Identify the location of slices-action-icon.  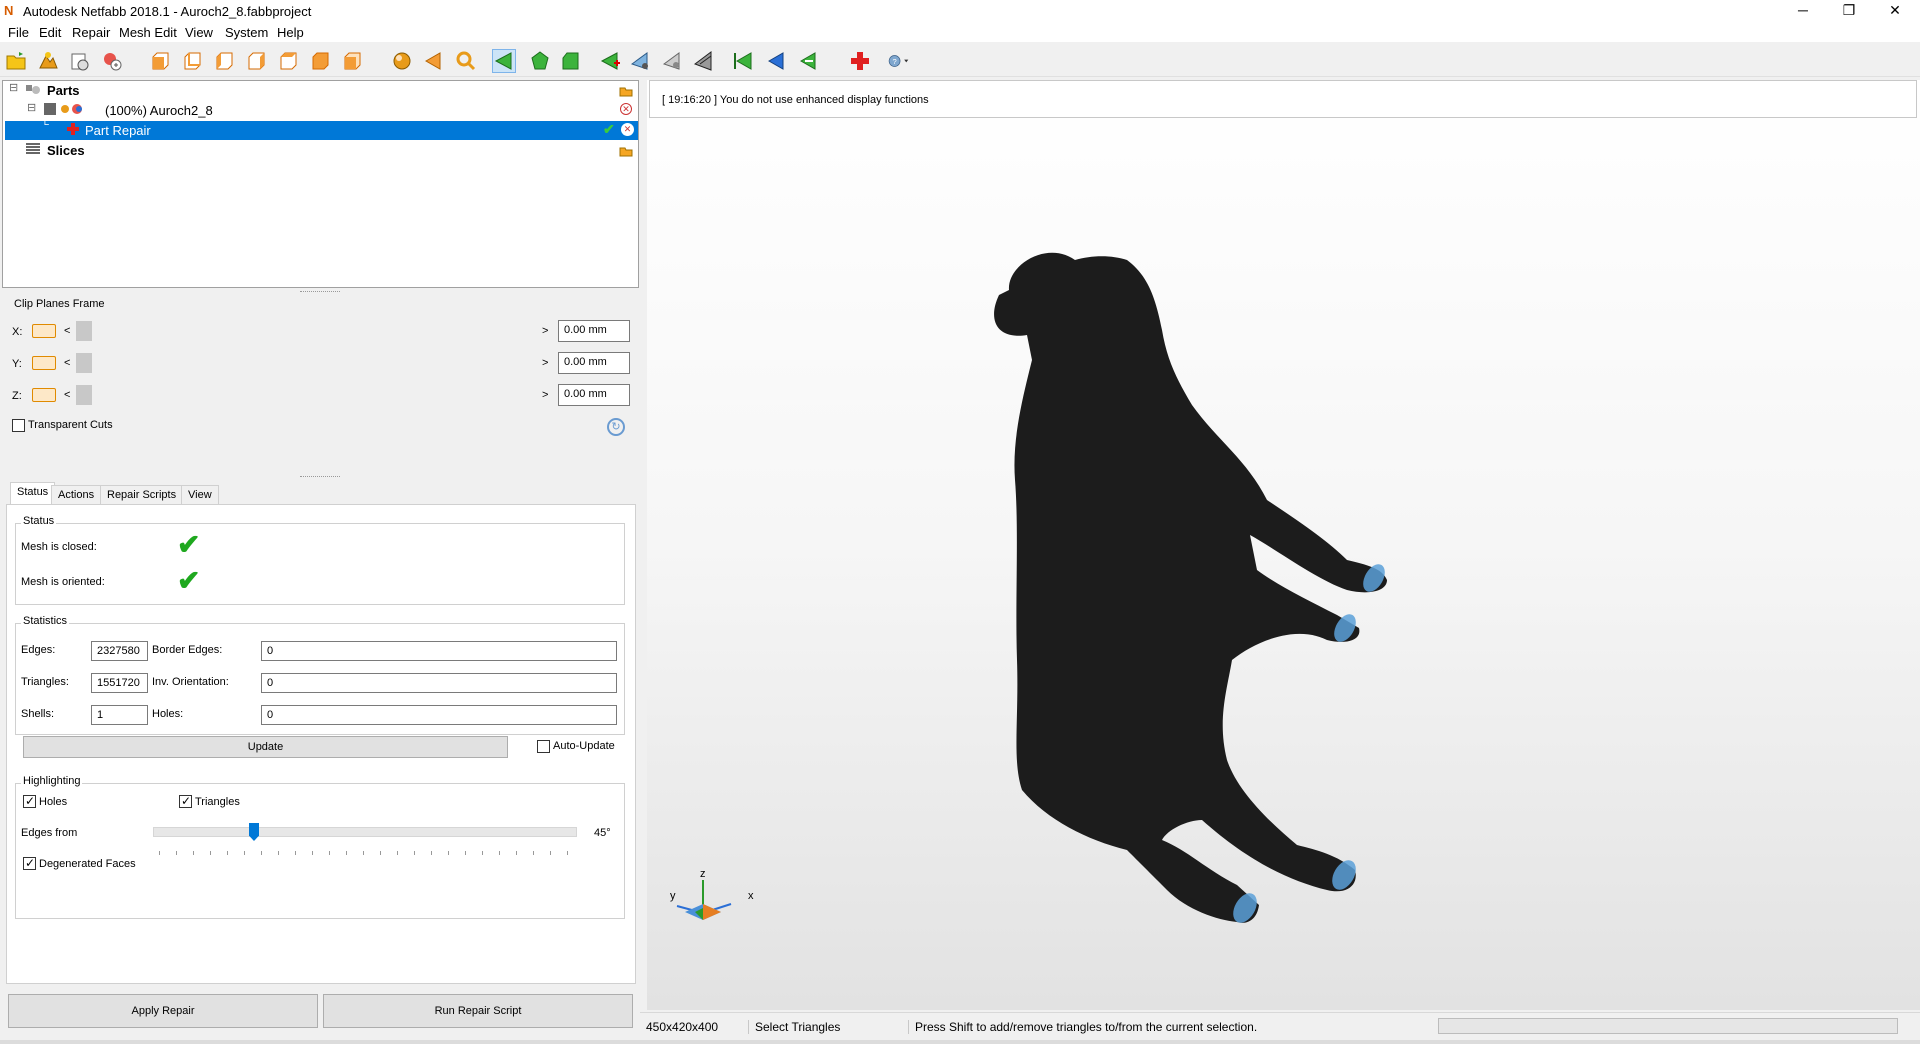
(626, 152).